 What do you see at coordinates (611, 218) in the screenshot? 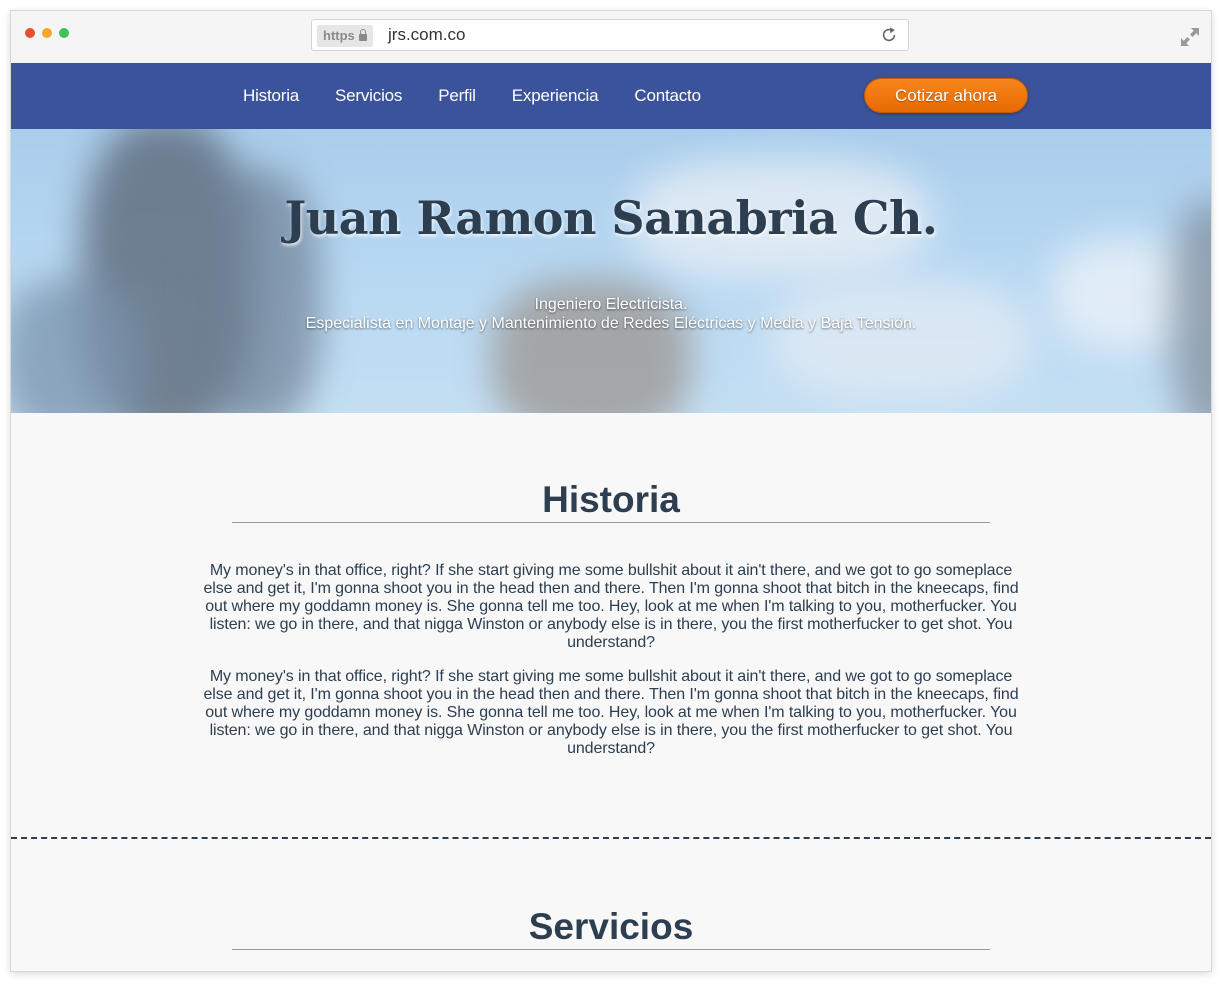
I see `hero-title: Juan Ramon Sanabria Ch.` at bounding box center [611, 218].